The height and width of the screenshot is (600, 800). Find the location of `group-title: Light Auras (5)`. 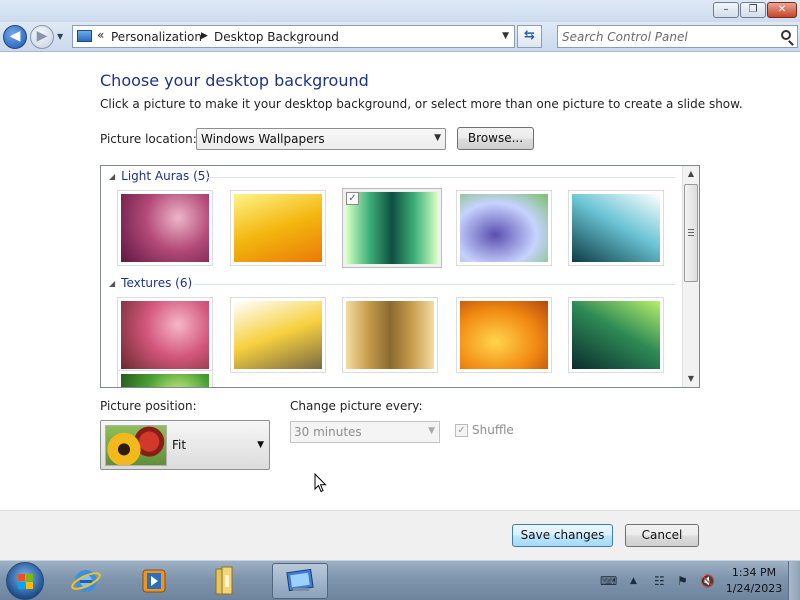

group-title: Light Auras (5) is located at coordinates (166, 176).